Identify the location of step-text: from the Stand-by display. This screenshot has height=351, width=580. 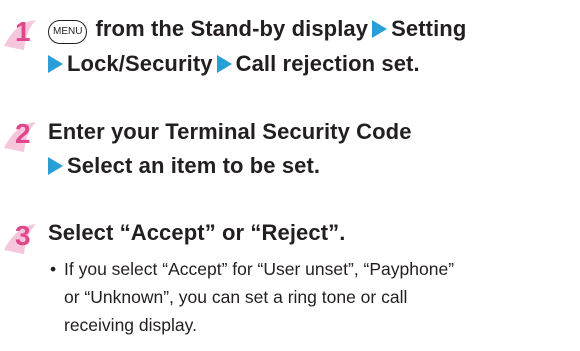
(232, 28).